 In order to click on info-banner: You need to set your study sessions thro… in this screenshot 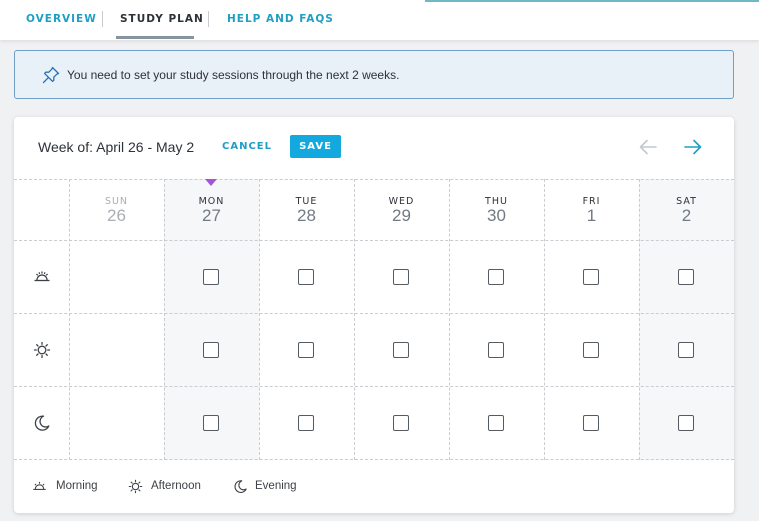, I will do `click(374, 74)`.